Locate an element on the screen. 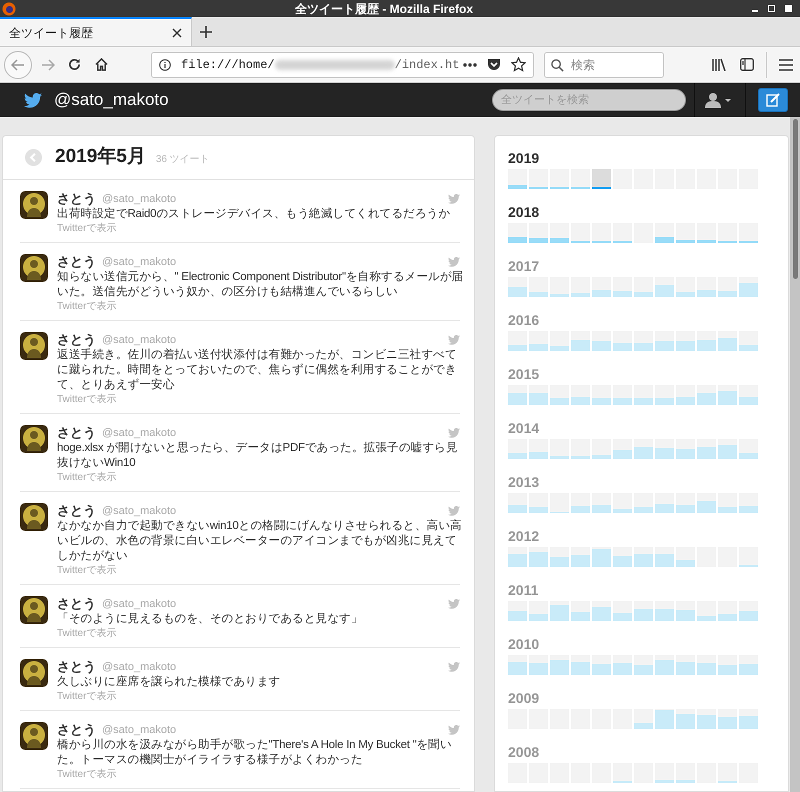  year-label: 2011 is located at coordinates (648, 590).